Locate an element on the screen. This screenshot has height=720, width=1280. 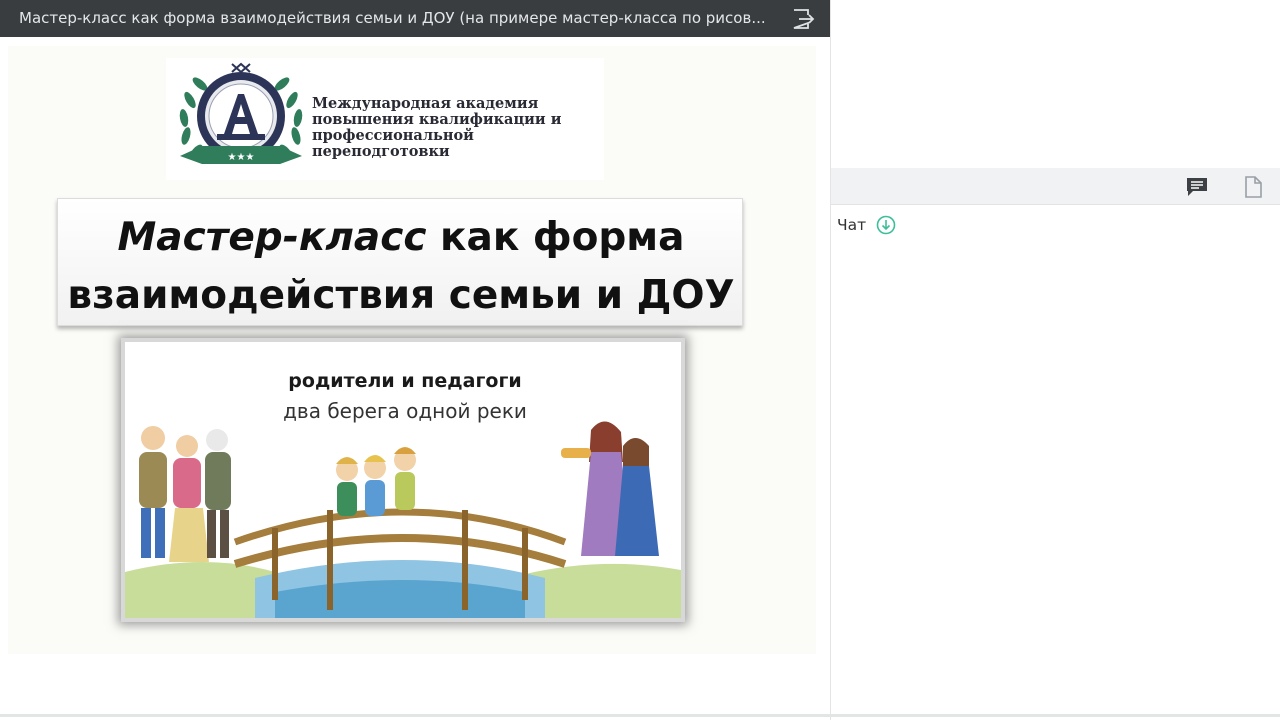
illustration-caption-2: два берега одной реки is located at coordinates (405, 411).